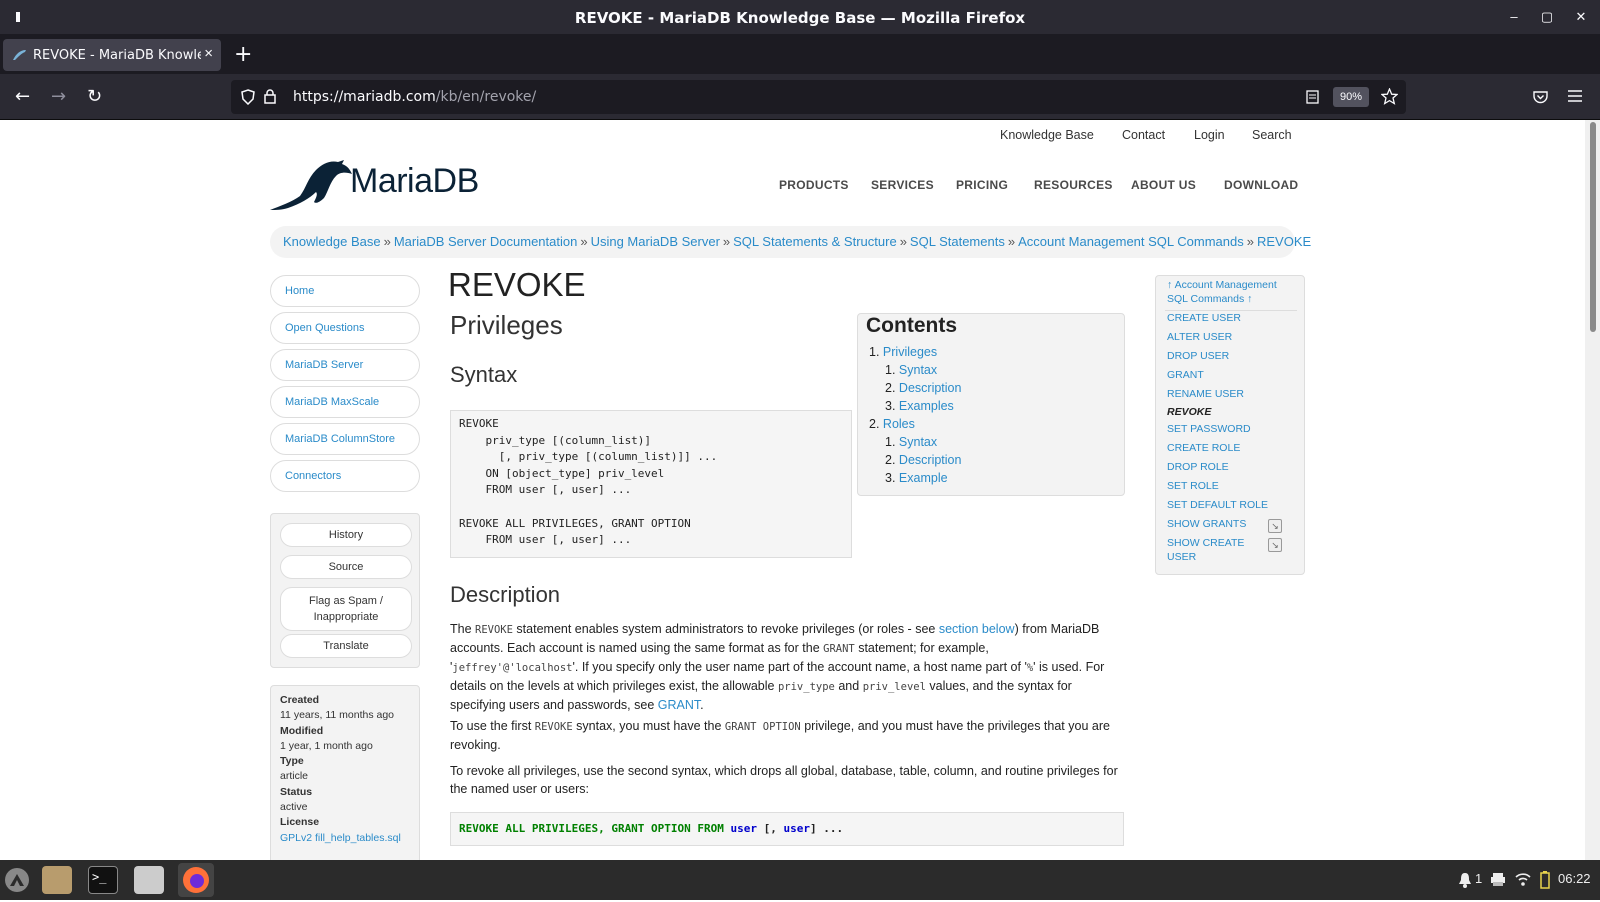 The image size is (1600, 902). What do you see at coordinates (1514, 17) in the screenshot?
I see `minimize-button: –` at bounding box center [1514, 17].